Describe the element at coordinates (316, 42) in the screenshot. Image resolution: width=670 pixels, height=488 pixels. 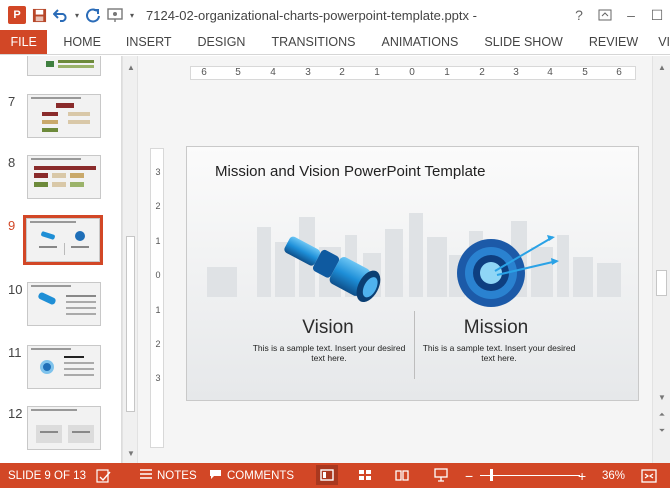
I see `tab-transitions: TRANSITIONS` at that location.